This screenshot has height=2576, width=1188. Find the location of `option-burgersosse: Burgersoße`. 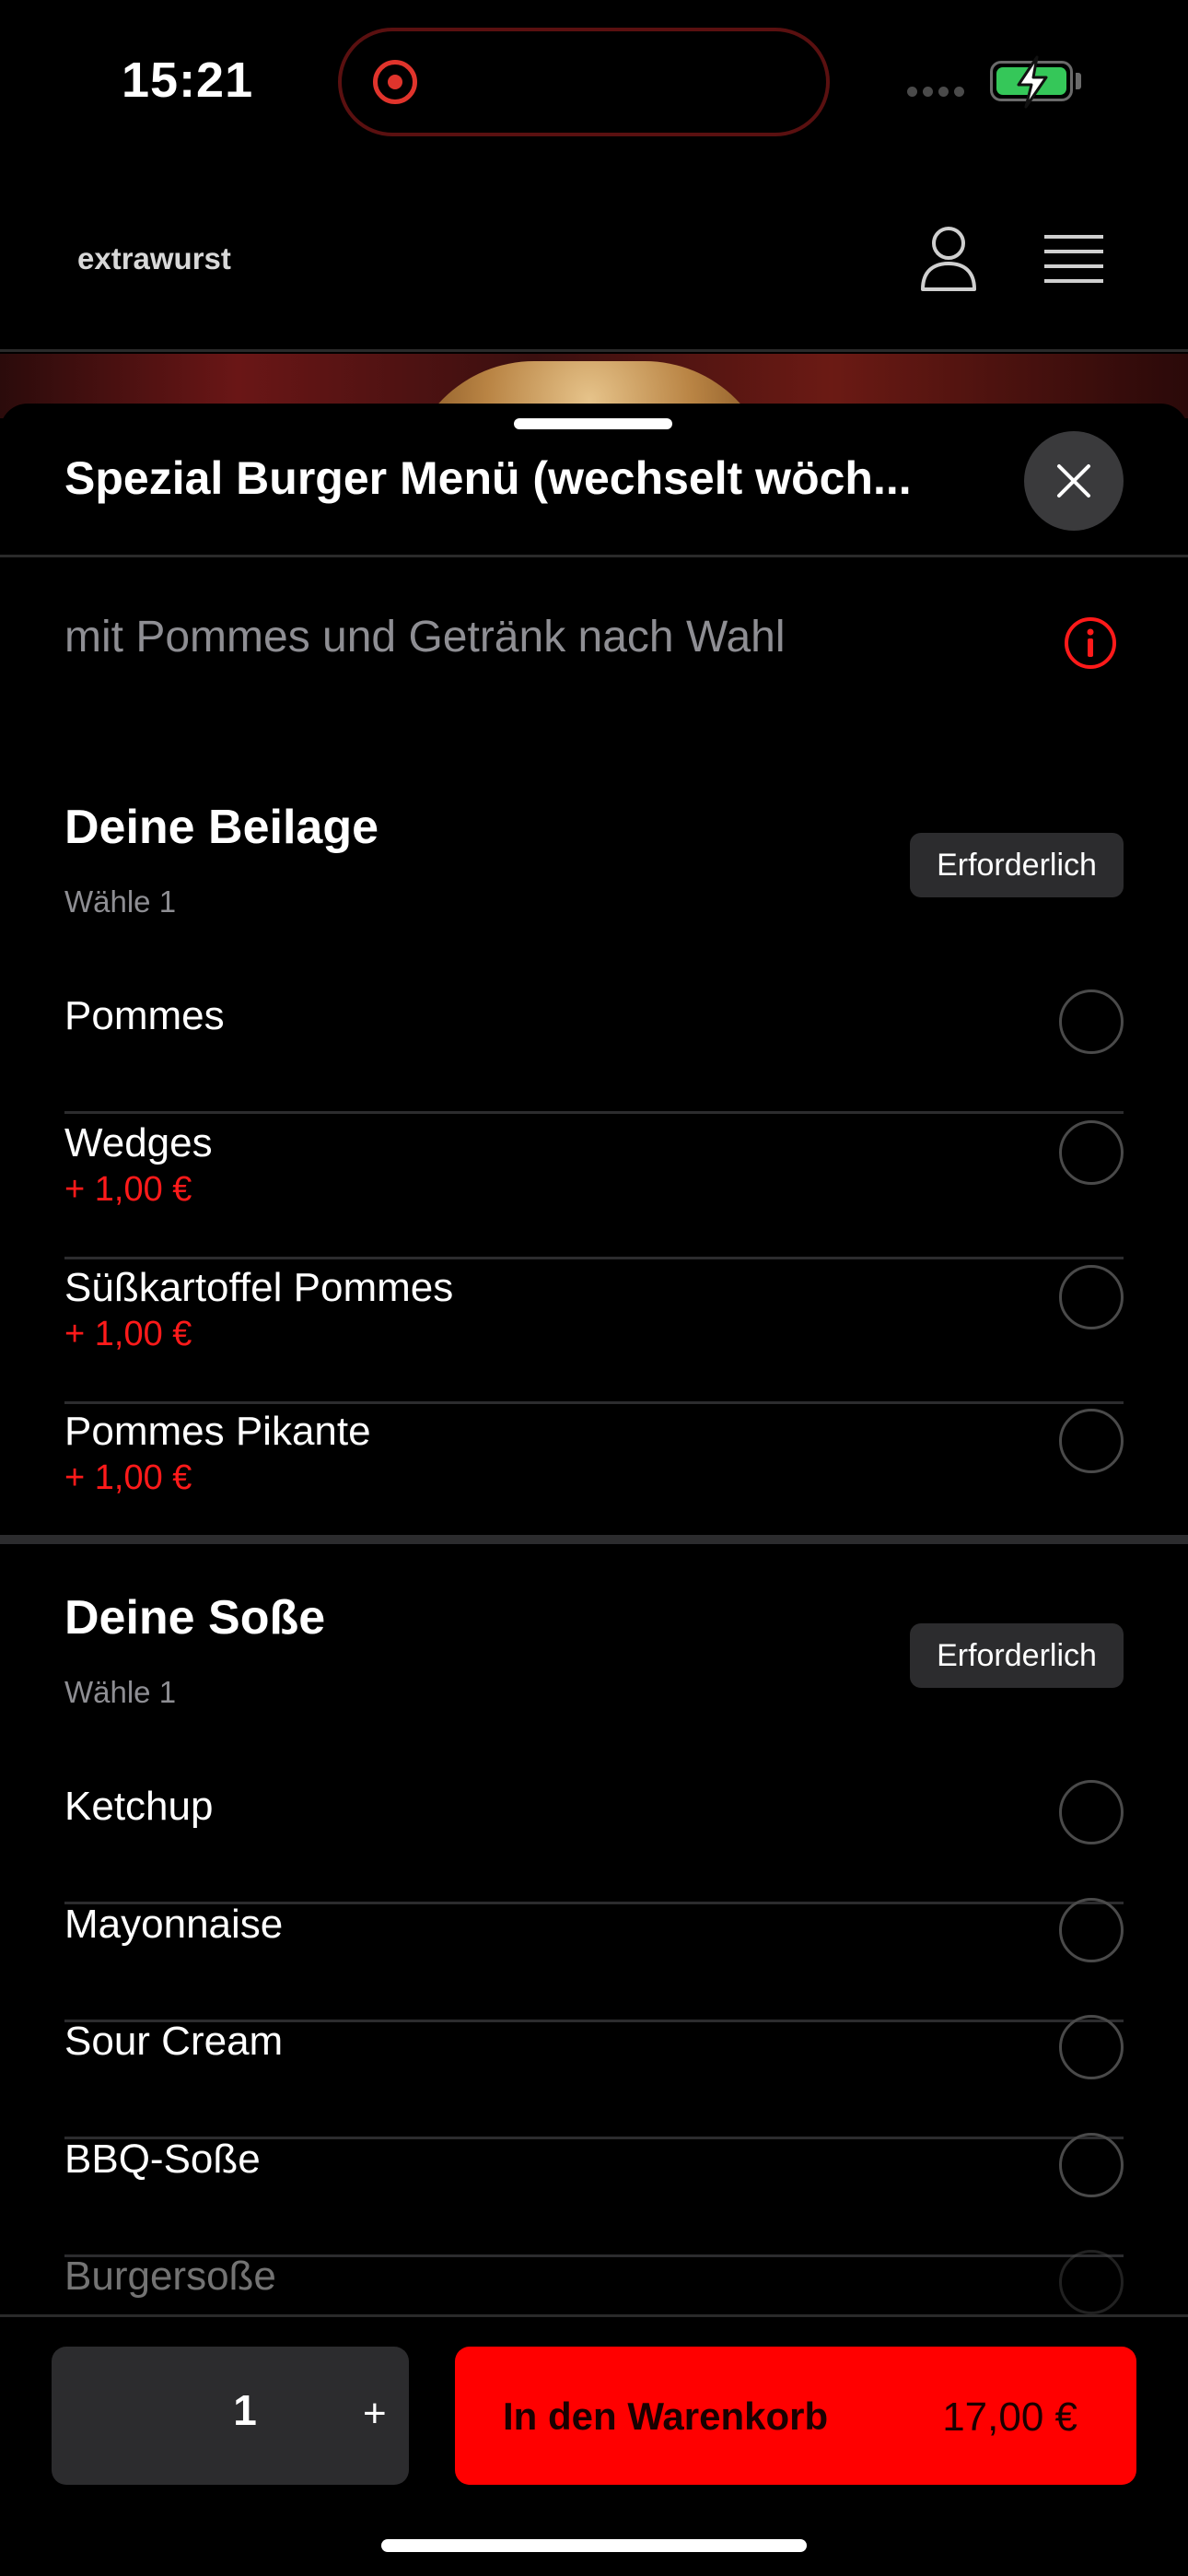

option-burgersosse: Burgersoße is located at coordinates (594, 2287).